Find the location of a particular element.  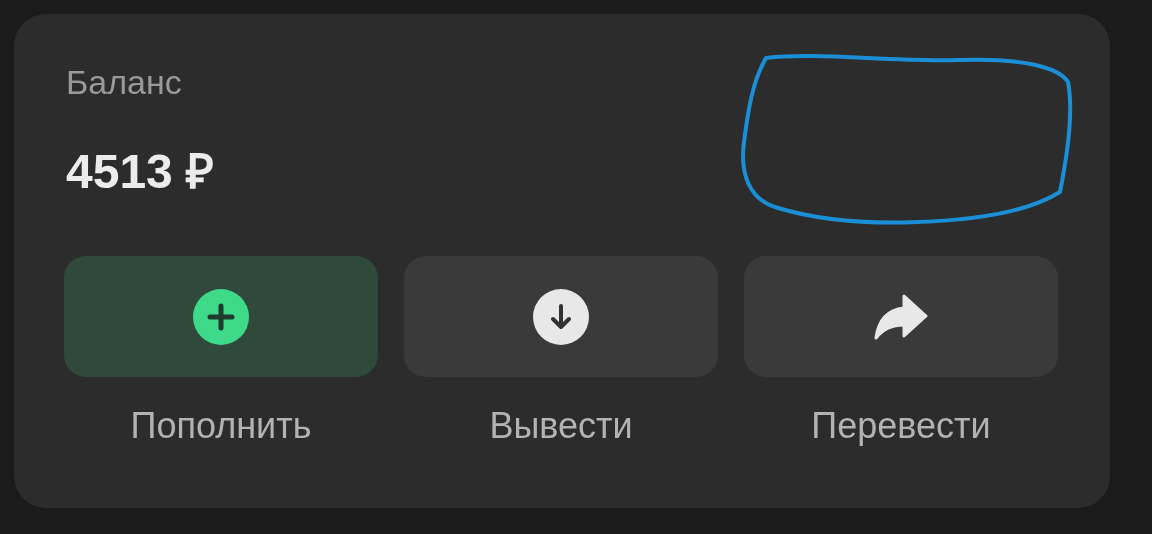

action-label: Пополнить is located at coordinates (221, 426).